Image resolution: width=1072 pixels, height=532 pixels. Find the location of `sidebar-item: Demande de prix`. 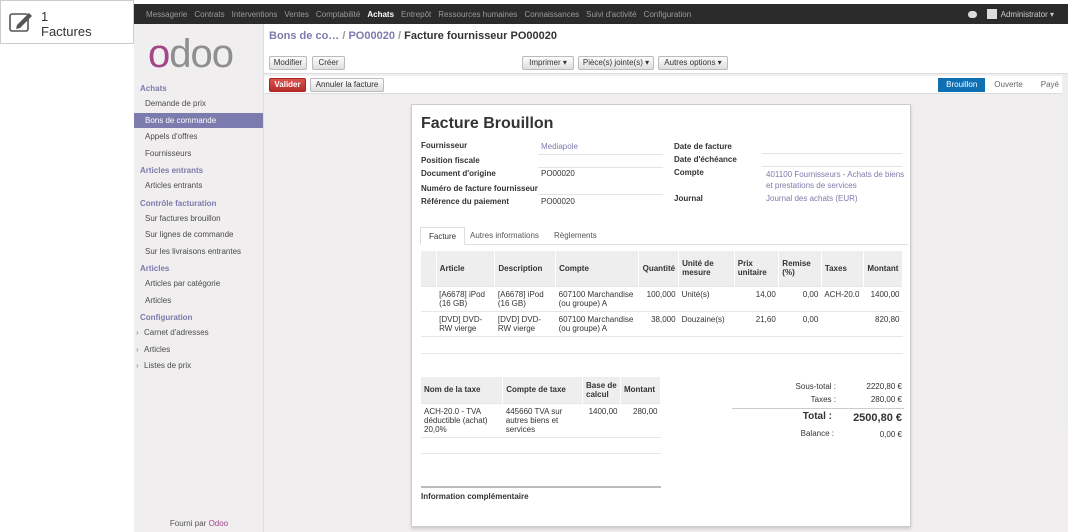

sidebar-item: Demande de prix is located at coordinates (198, 103).